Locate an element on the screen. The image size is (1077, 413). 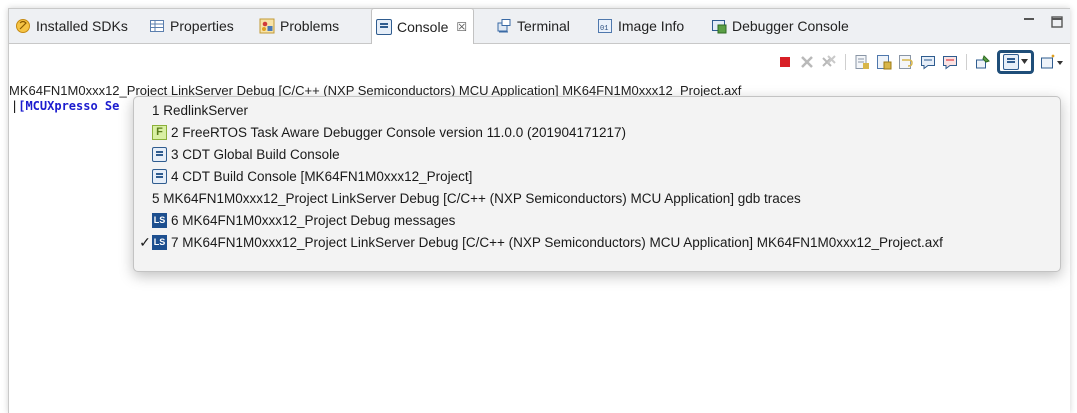
tab-label: Image Info is located at coordinates (651, 26).